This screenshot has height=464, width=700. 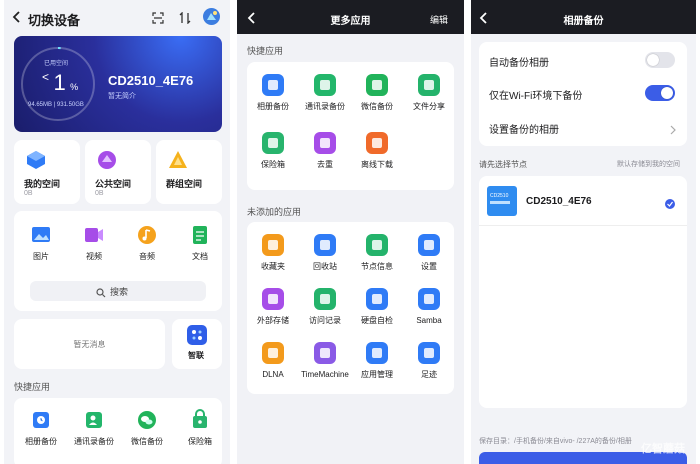 What do you see at coordinates (94, 257) in the screenshot?
I see `video-label: 视频` at bounding box center [94, 257].